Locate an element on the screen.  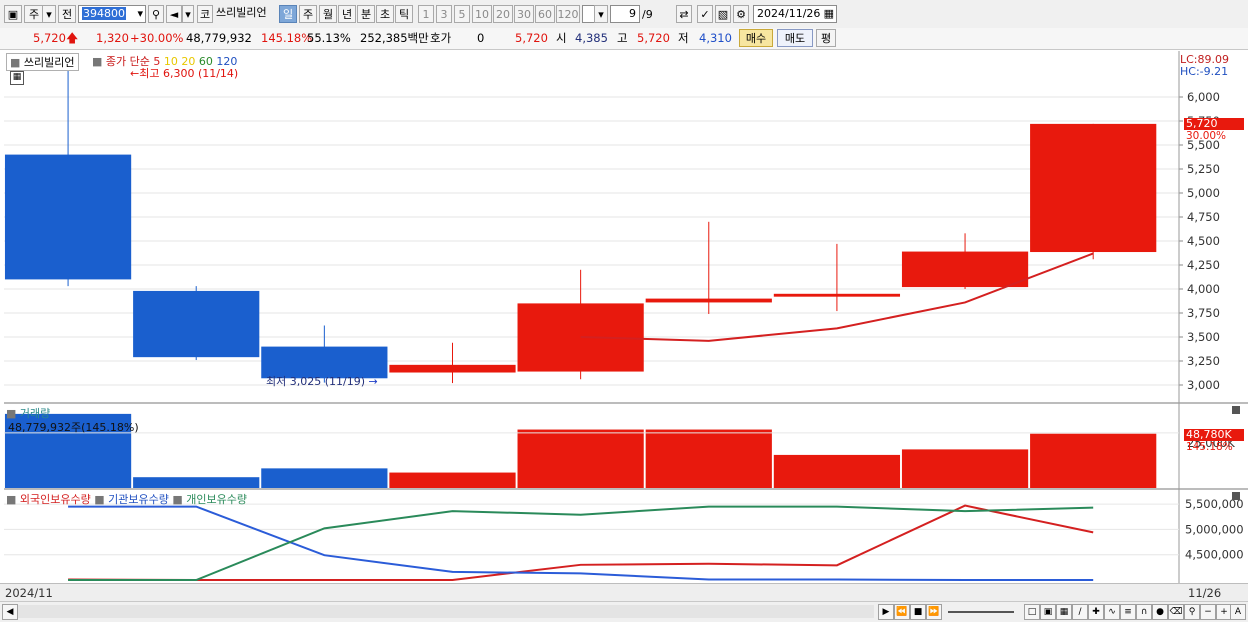
time-axis-bar: 2024/11 11/26 is located at coordinates (624, 592).